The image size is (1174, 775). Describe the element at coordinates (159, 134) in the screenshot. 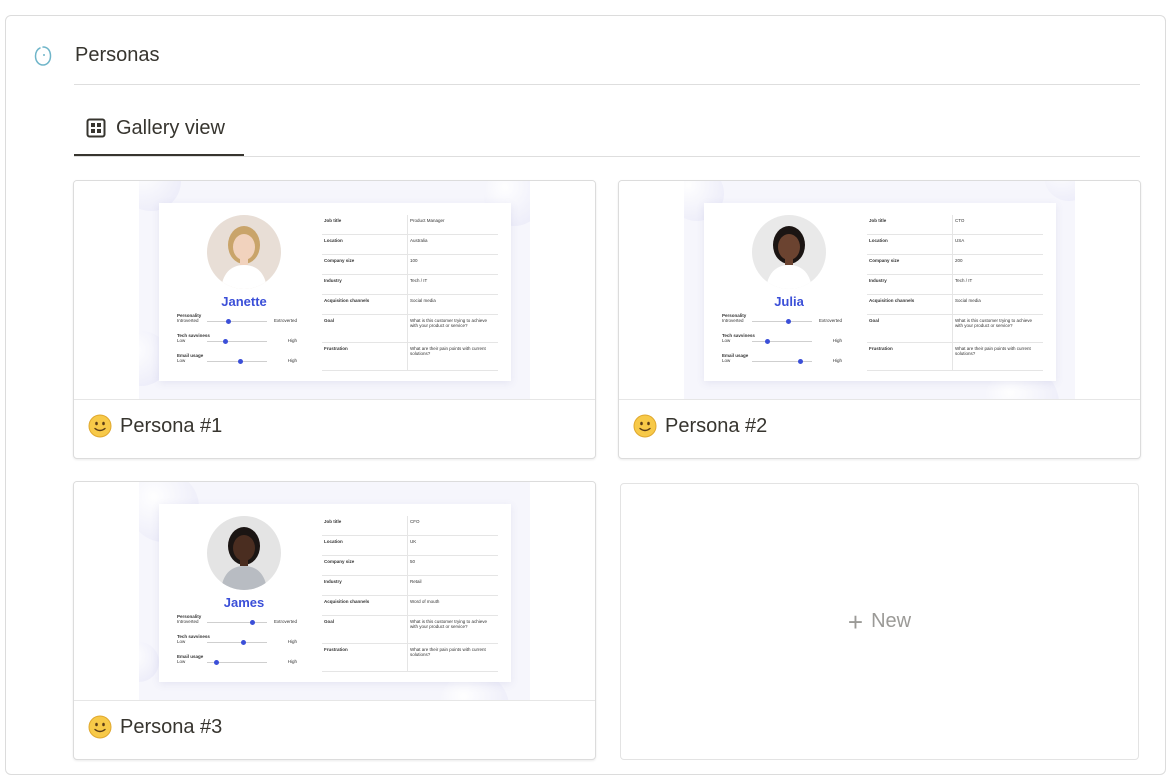

I see `tab-gallery-view: Gallery view` at that location.